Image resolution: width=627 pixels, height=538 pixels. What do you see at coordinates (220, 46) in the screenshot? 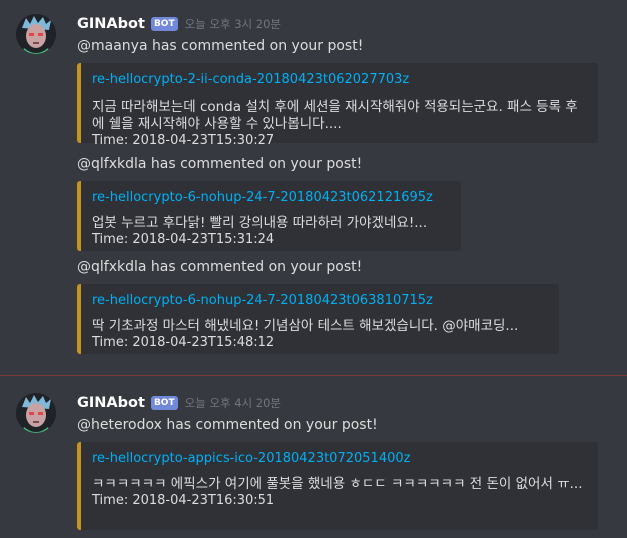
I see `message-text: @maanya has commented on your post!` at bounding box center [220, 46].